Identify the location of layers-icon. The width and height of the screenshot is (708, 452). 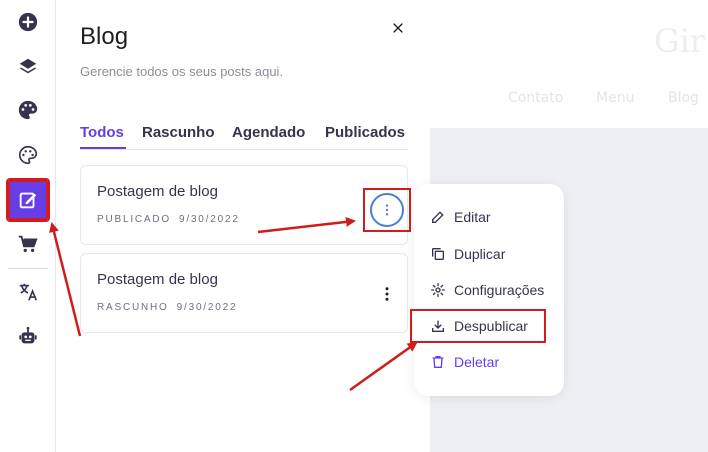
(28, 67).